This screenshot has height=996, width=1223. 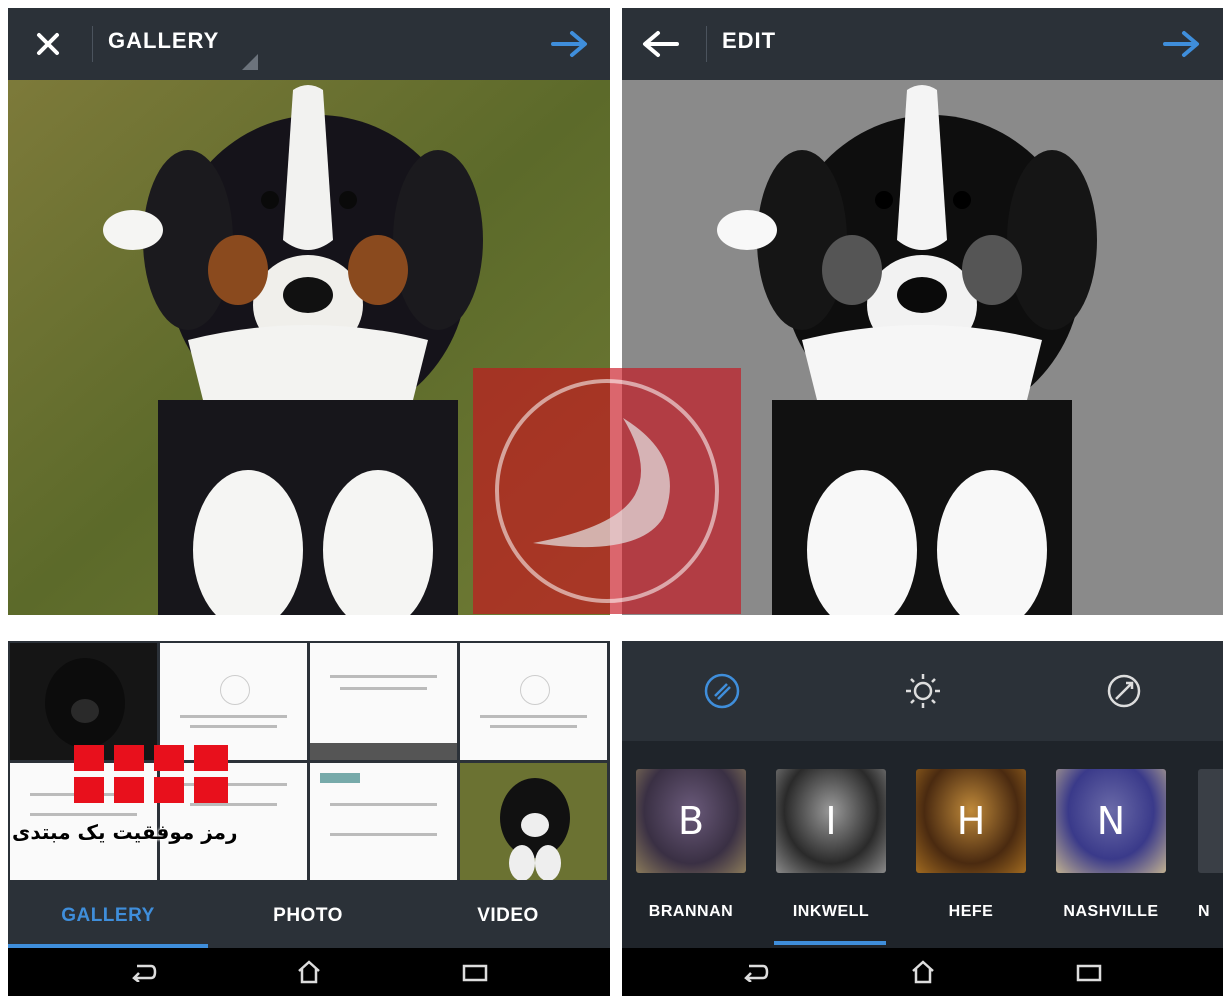 I want to click on filter-thumb: I, so click(x=831, y=821).